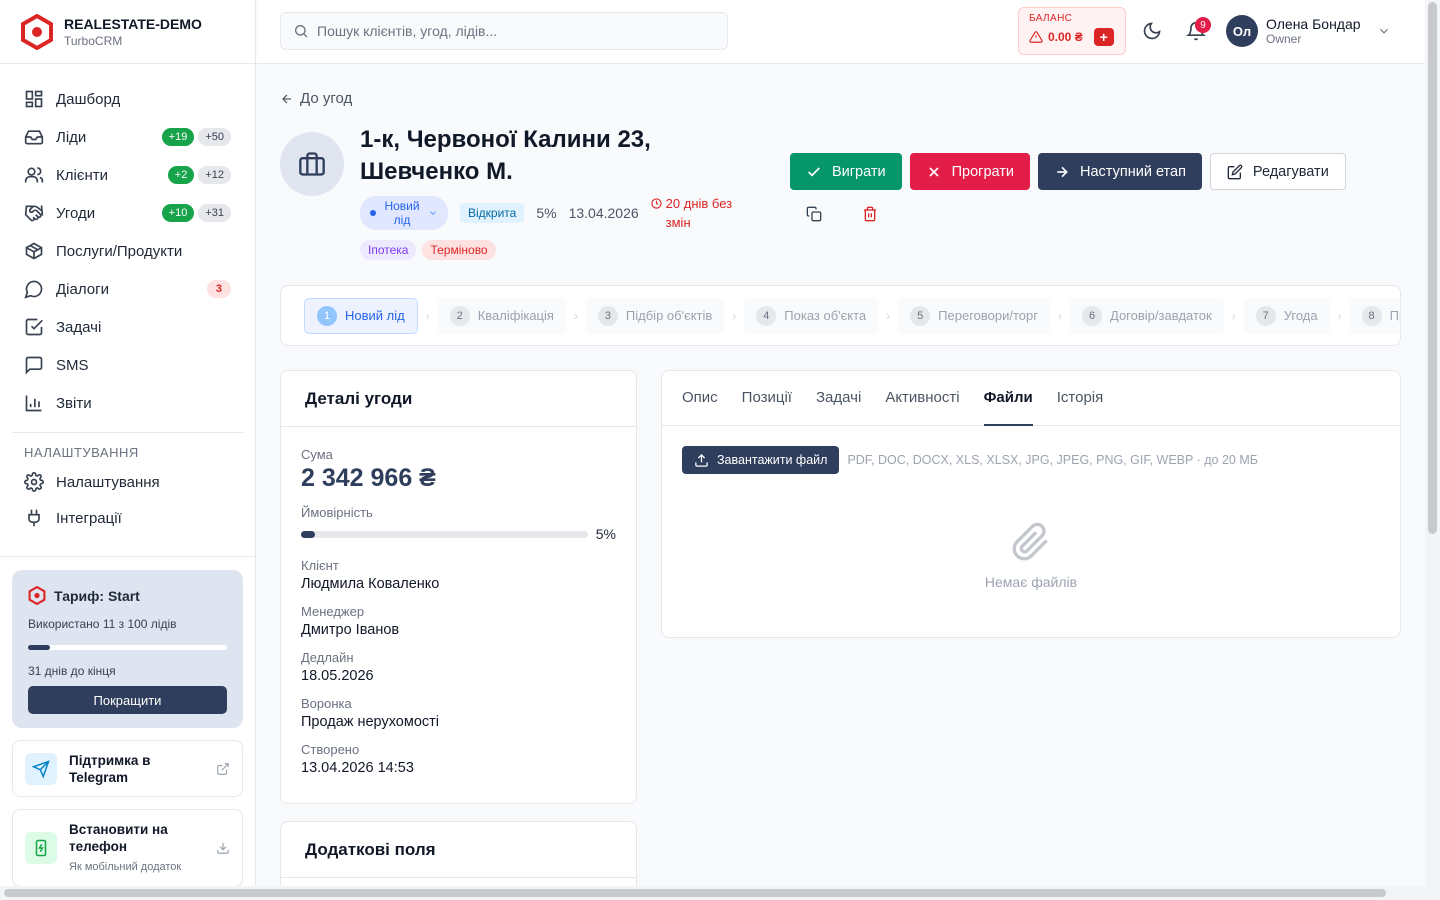 Image resolution: width=1440 pixels, height=900 pixels. Describe the element at coordinates (82, 289) in the screenshot. I see `sidebar-item-label: Діалоги` at that location.